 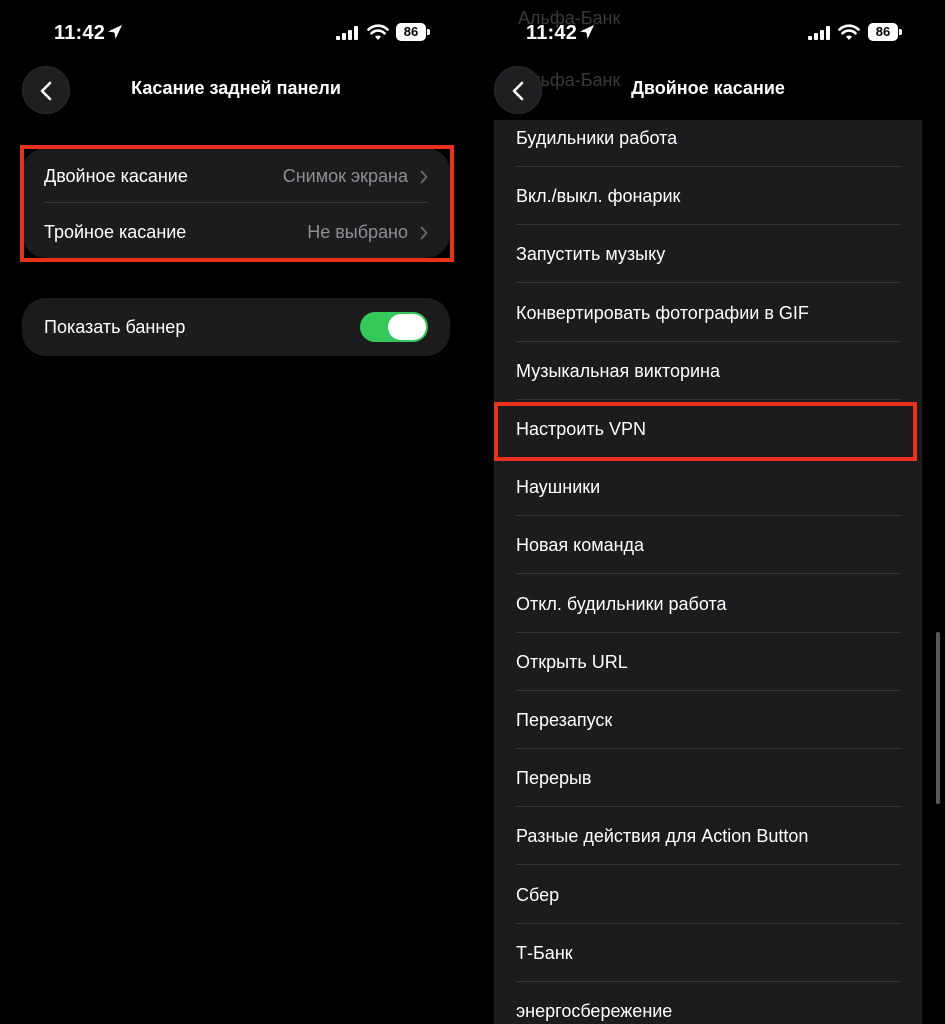 I want to click on action-list-item: Перезапуск, so click(x=708, y=720).